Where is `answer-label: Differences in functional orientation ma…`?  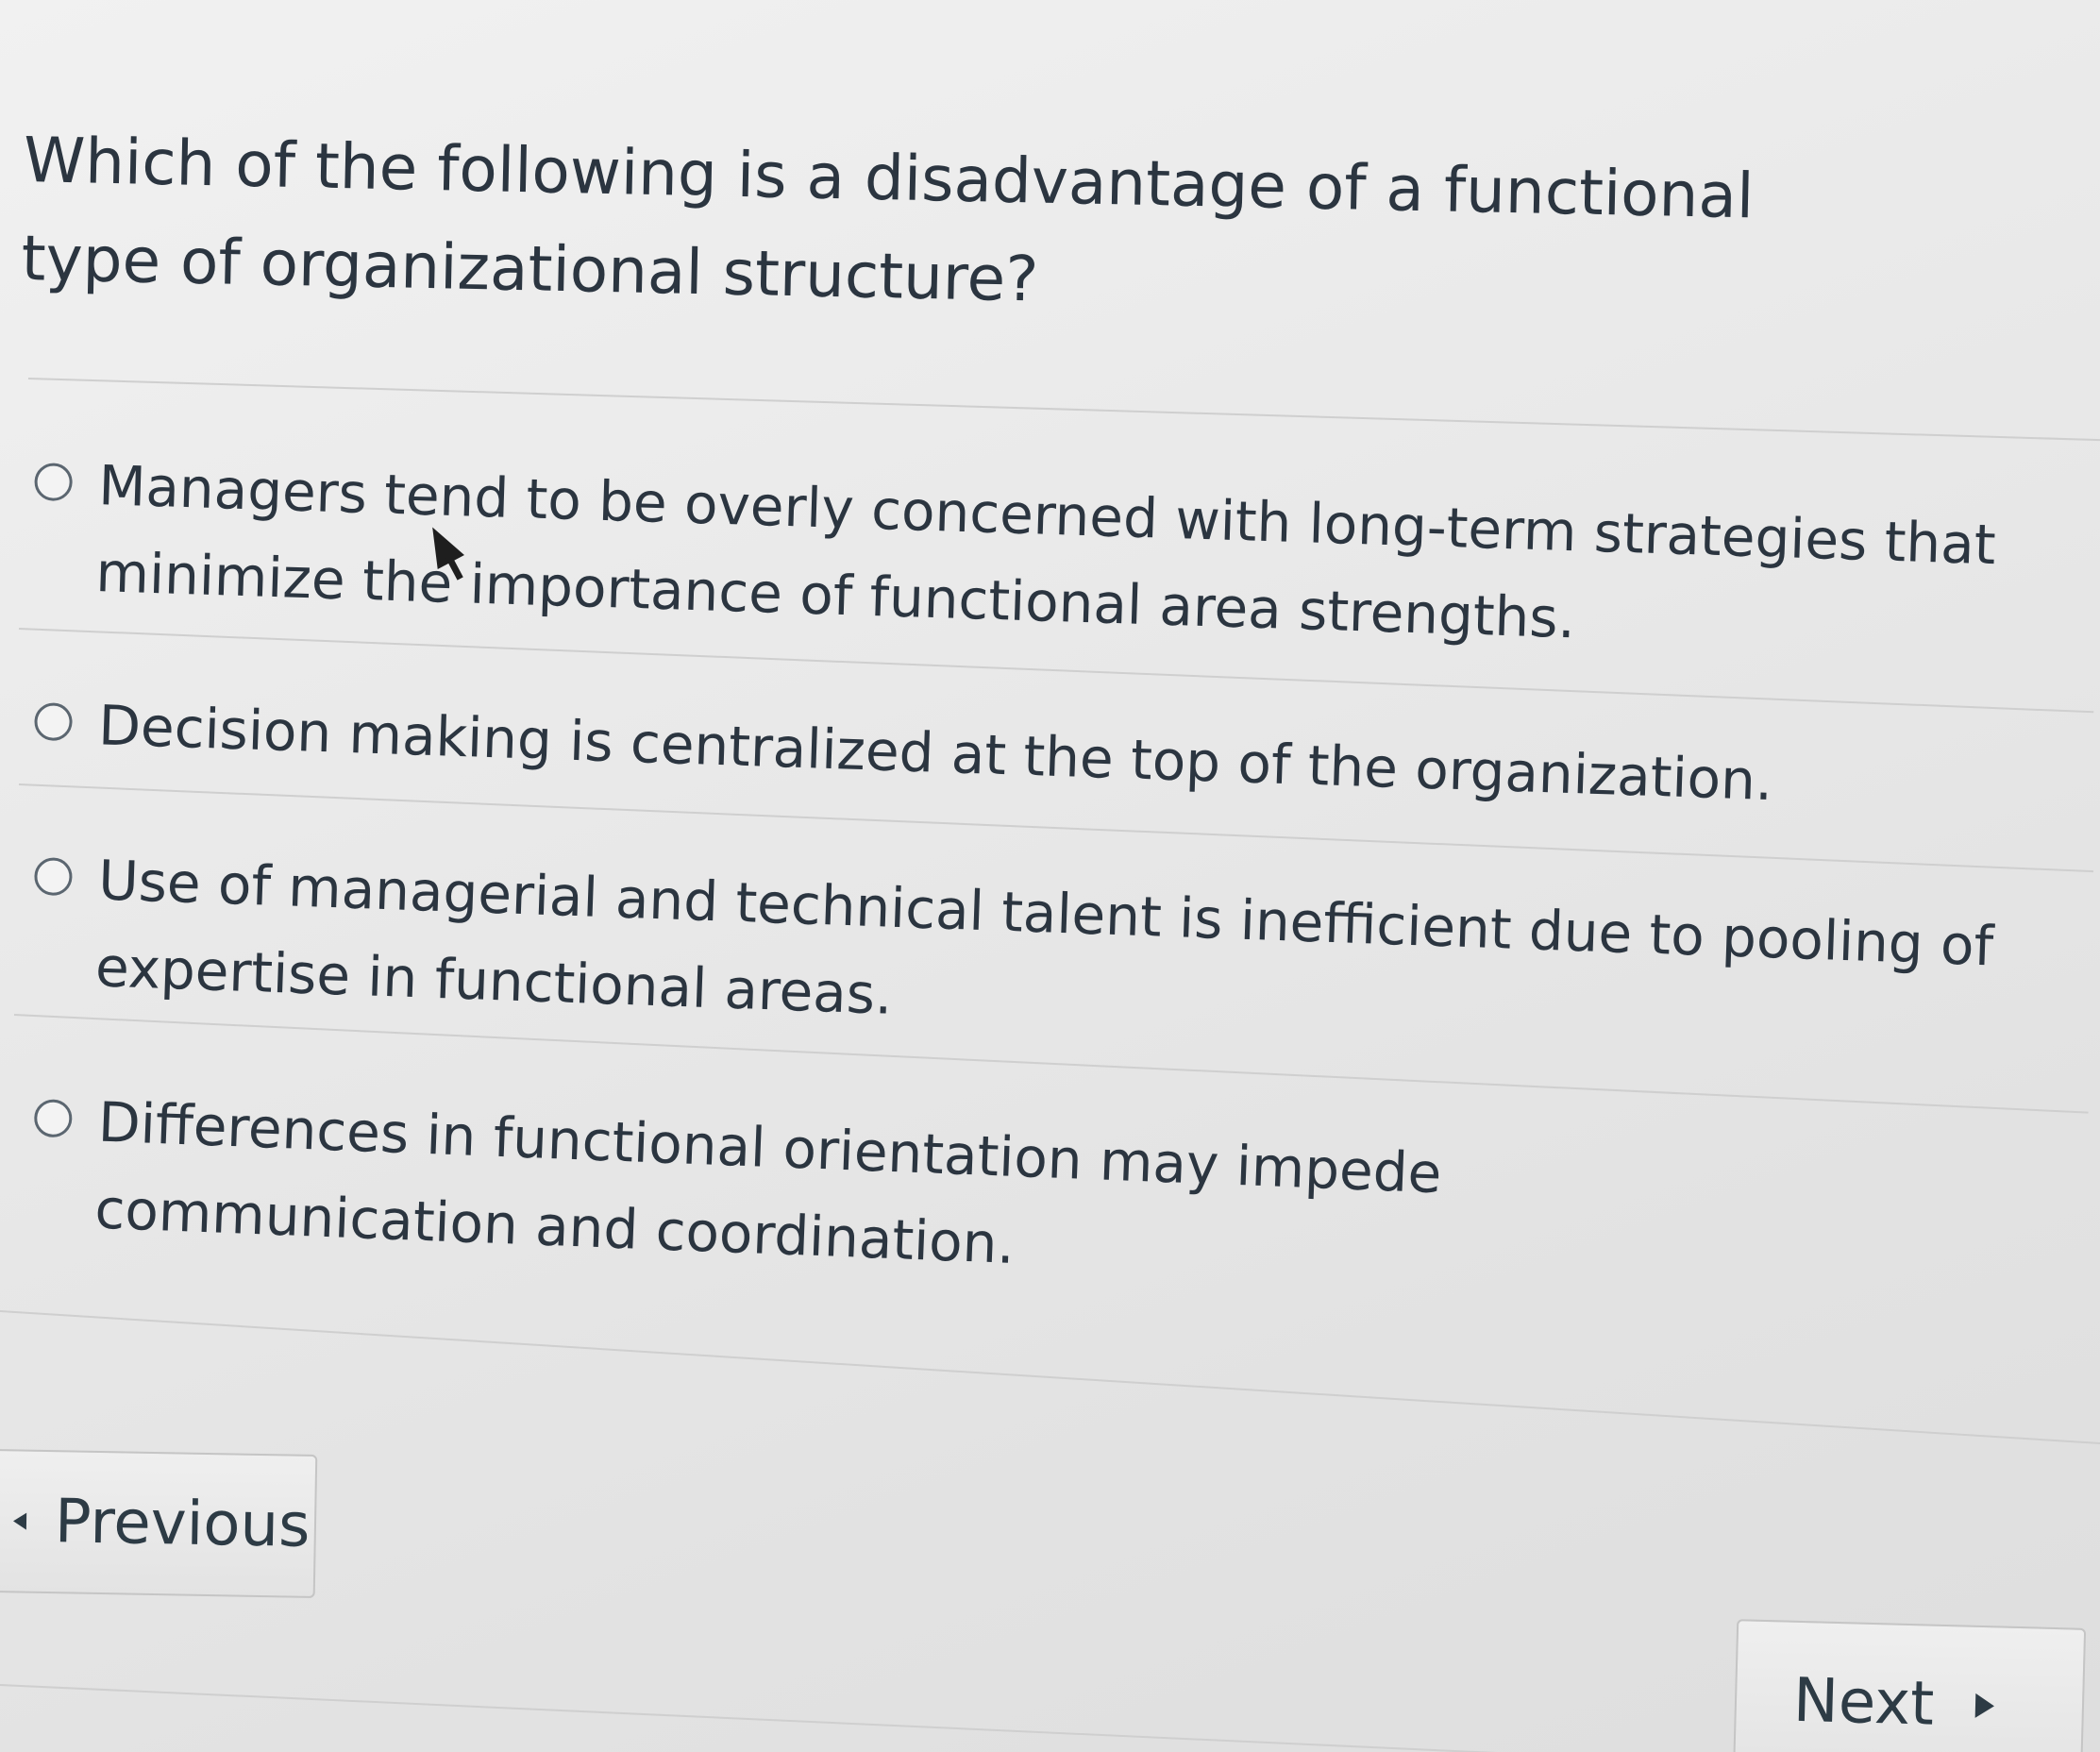
answer-label: Differences in functional orientation ma… is located at coordinates (768, 1182).